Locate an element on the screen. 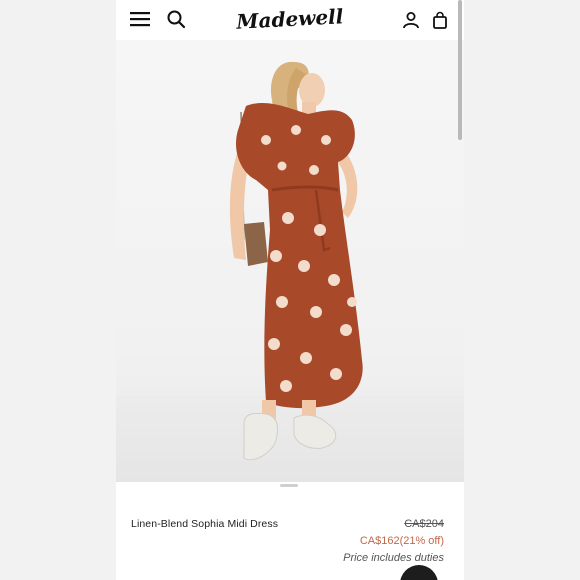 This screenshot has width=580, height=580. search-icon is located at coordinates (176, 19).